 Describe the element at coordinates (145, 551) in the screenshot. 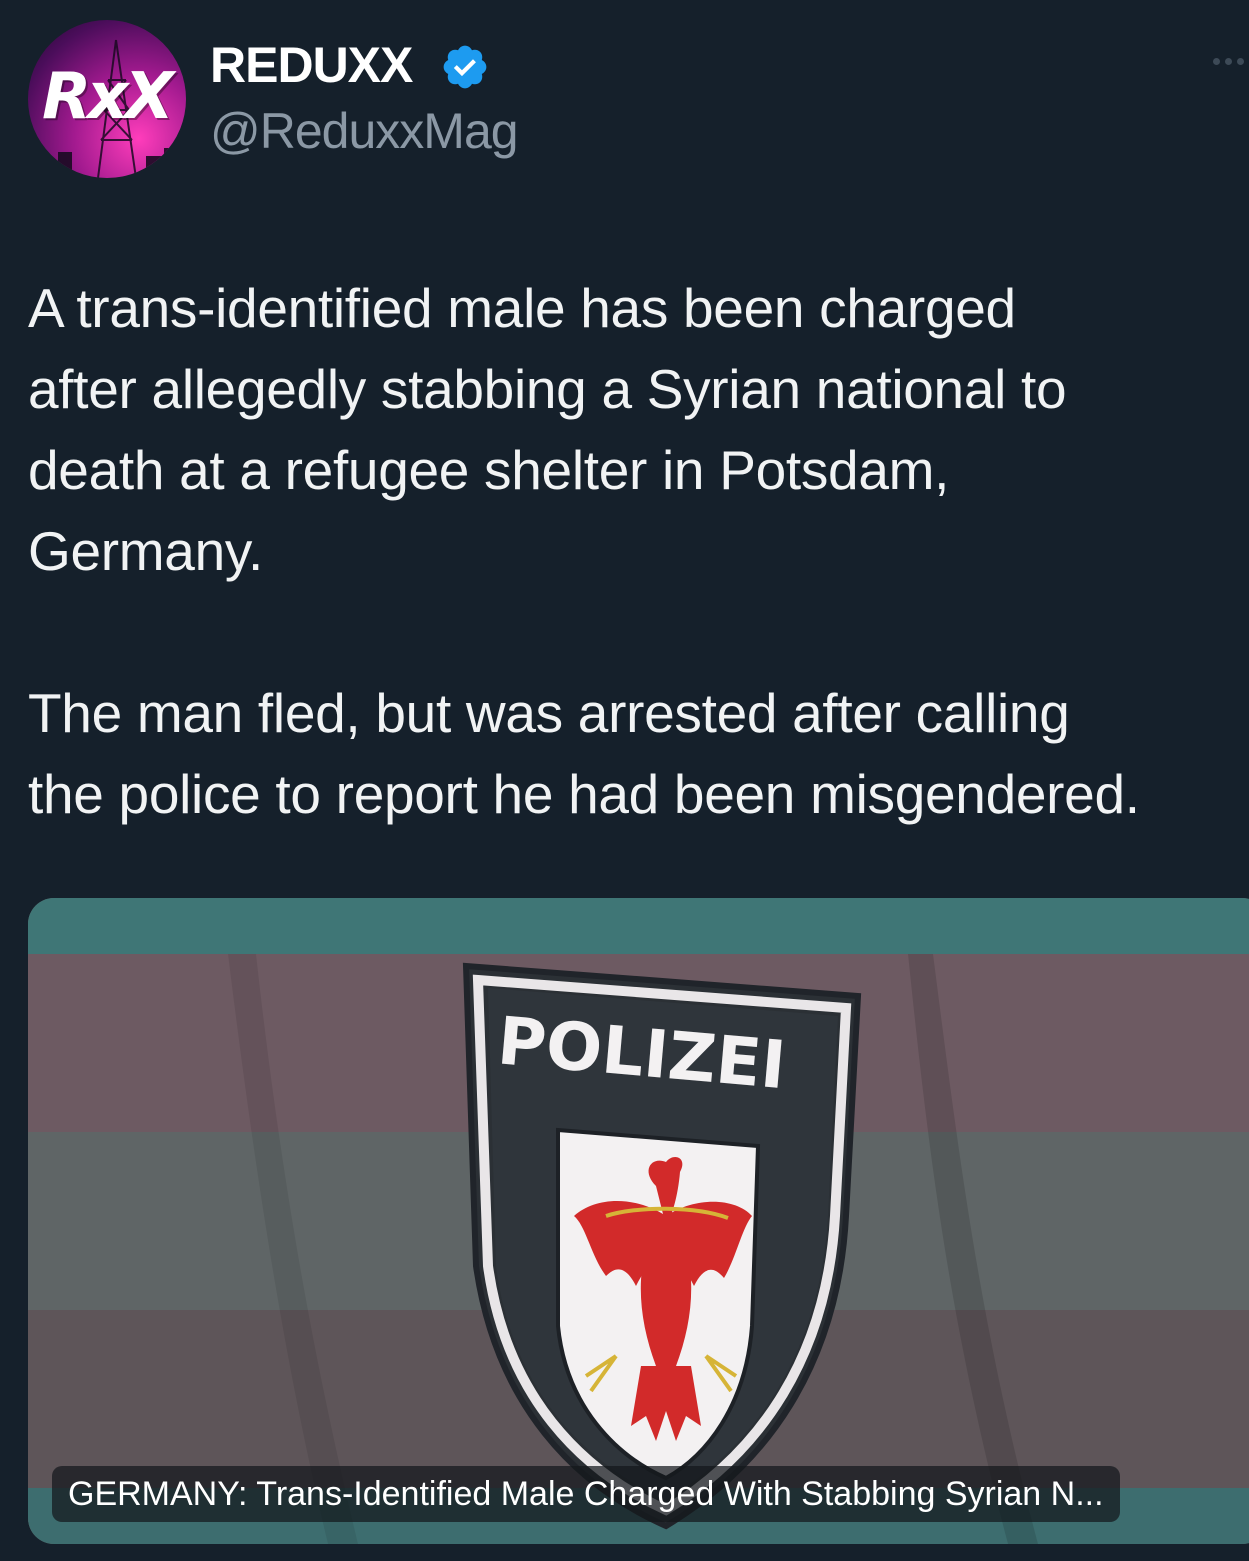

I see `tweet-line: Germany.` at that location.